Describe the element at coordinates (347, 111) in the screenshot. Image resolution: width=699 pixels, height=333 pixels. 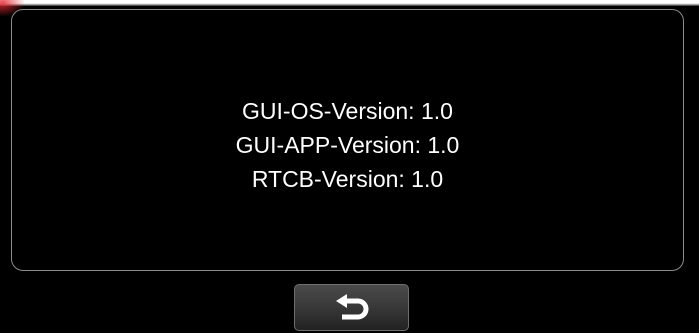
I see `gui-os-version-text: GUI-OS-Version: 1.0` at that location.